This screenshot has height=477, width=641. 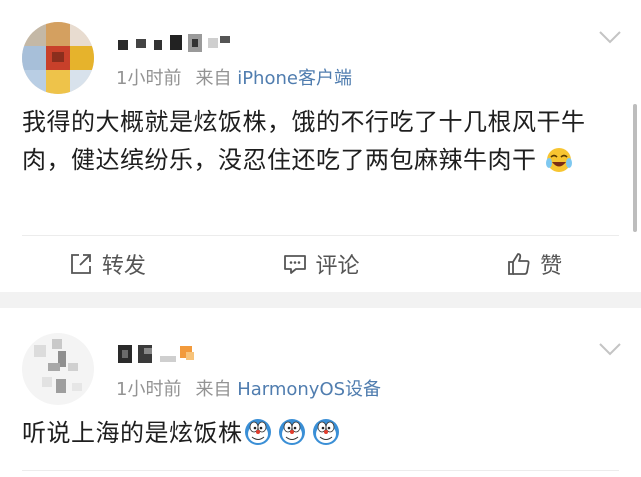 What do you see at coordinates (123, 266) in the screenshot?
I see `repost-label: 转发` at bounding box center [123, 266].